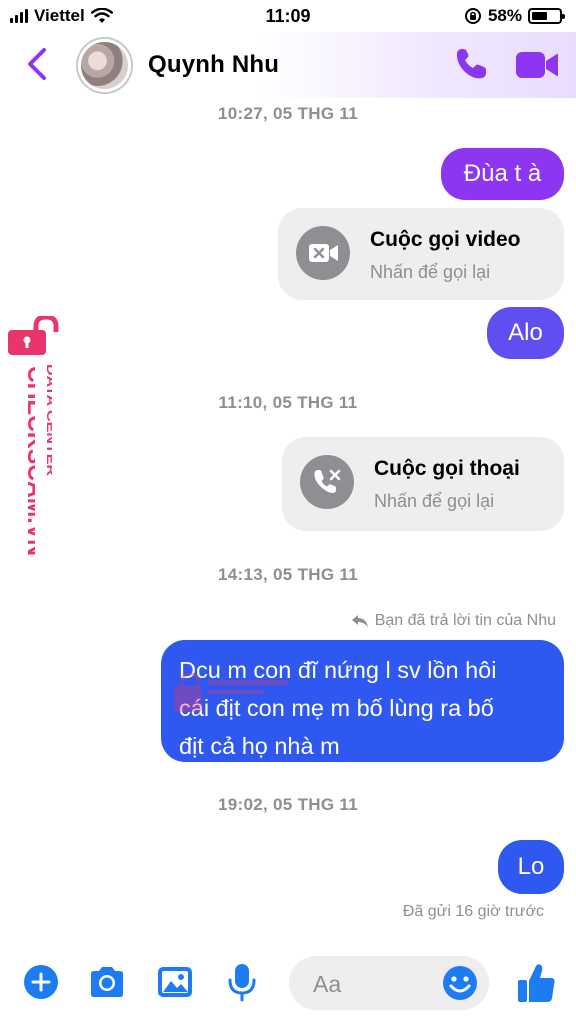  Describe the element at coordinates (445, 239) in the screenshot. I see `call-title: Cuộc gọi video` at that location.